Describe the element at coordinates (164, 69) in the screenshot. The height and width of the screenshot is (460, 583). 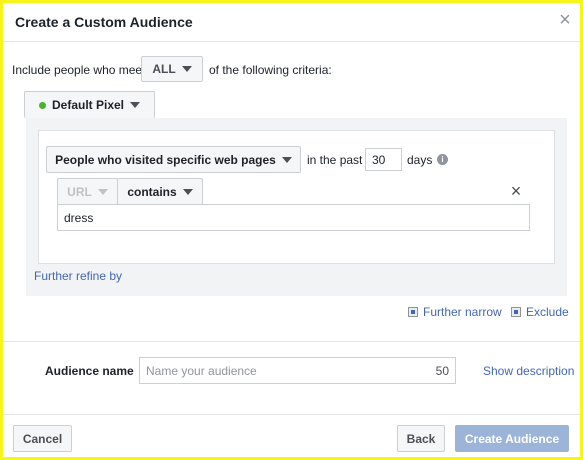
I see `match-type-label: ALL` at that location.